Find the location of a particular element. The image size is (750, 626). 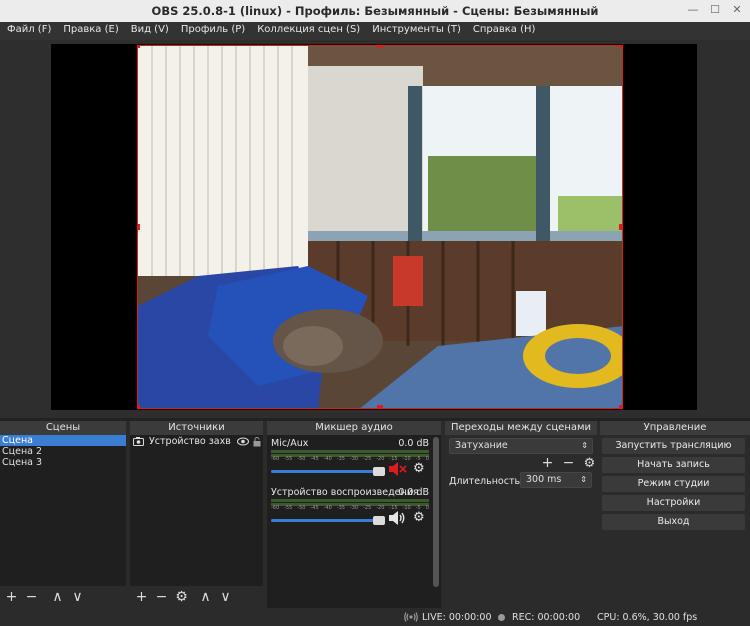

scene-item: Сцена 2 is located at coordinates (63, 451).